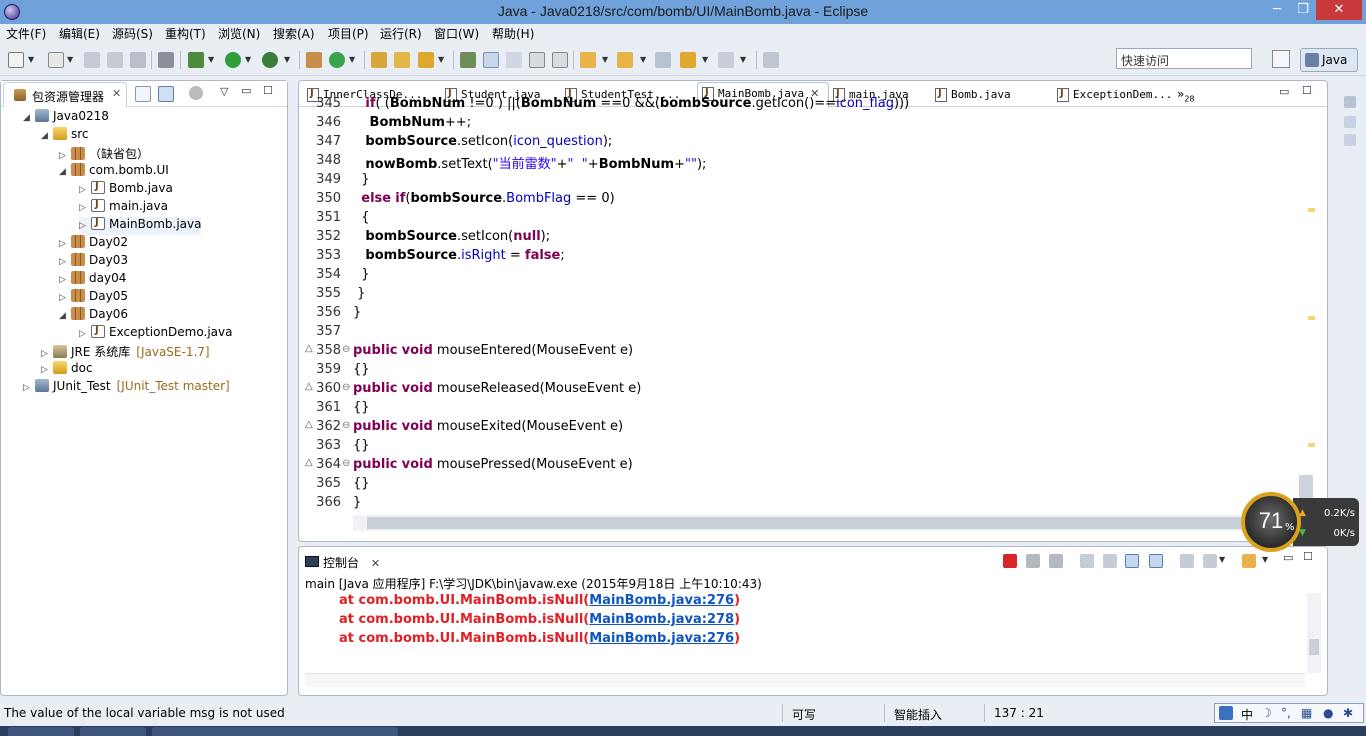 The width and height of the screenshot is (1366, 736). Describe the element at coordinates (126, 190) in the screenshot. I see `tree-item-bomb-java: ▷ Bomb.java` at that location.